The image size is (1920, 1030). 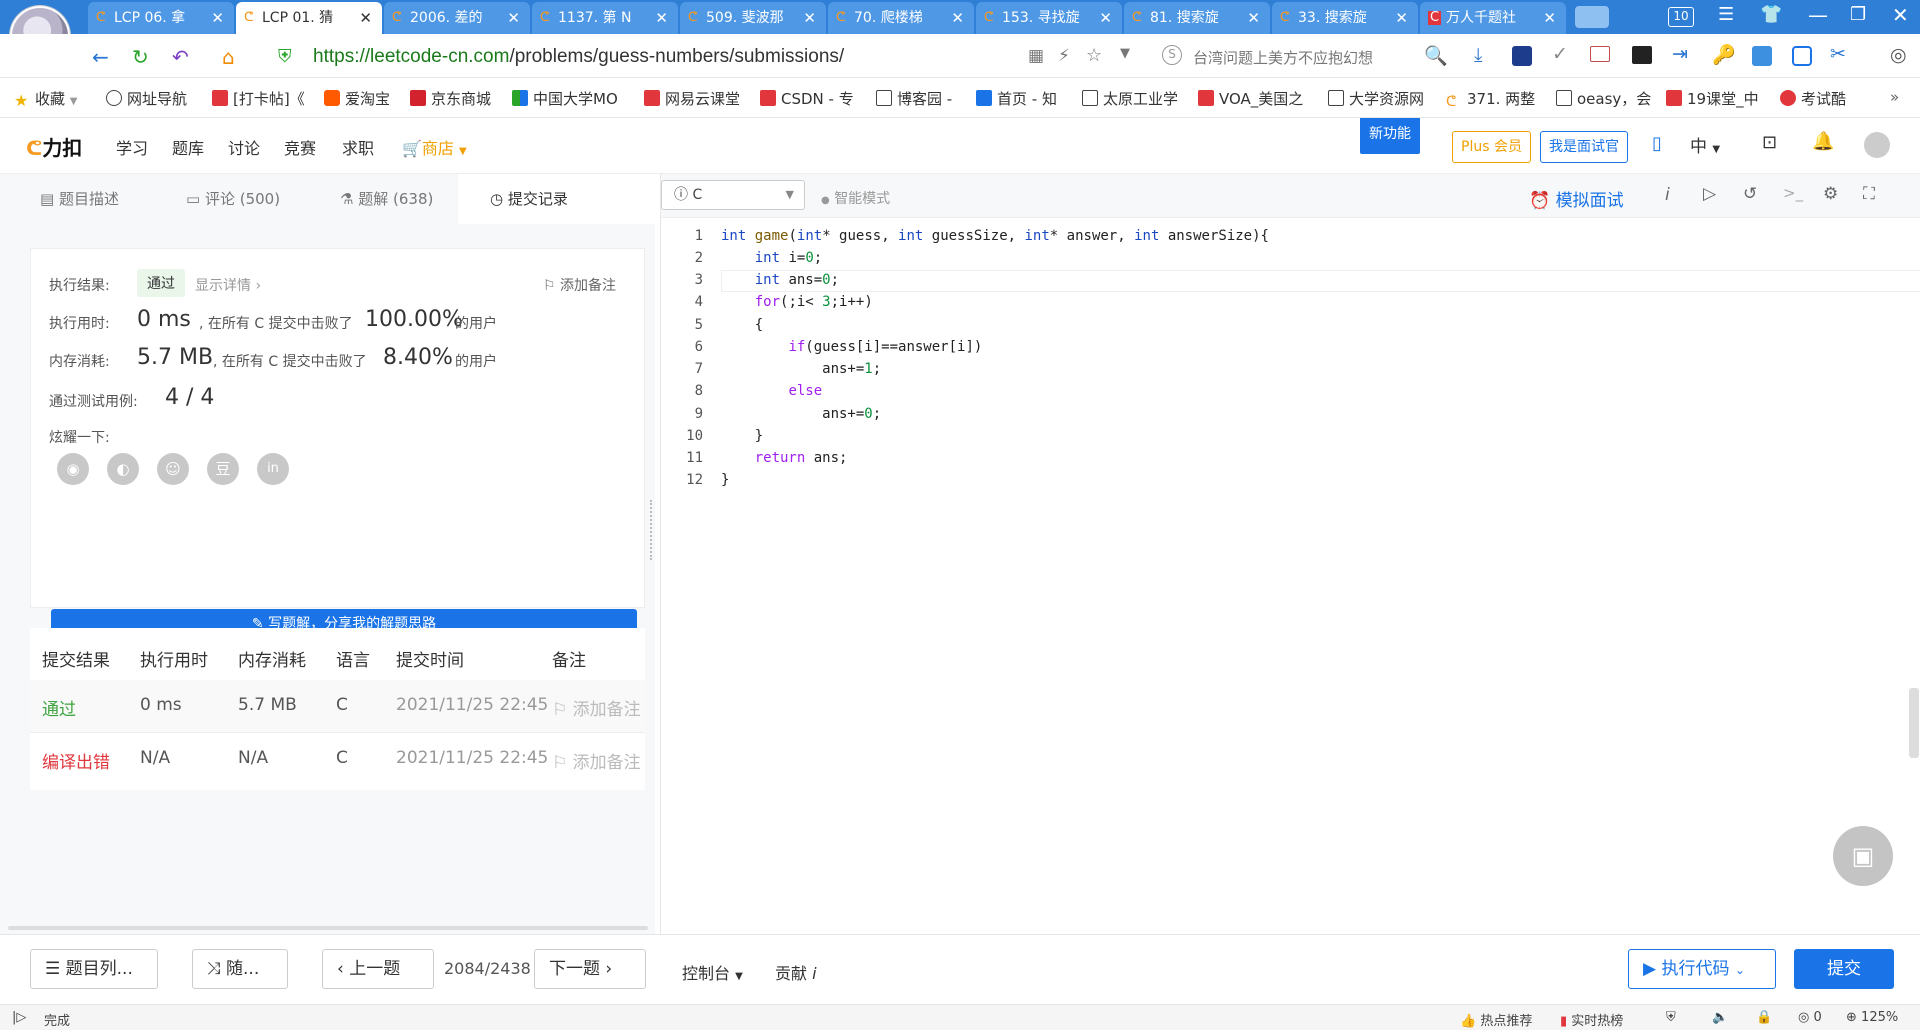 What do you see at coordinates (457, 18) in the screenshot?
I see `browser-tab: ᕦ 2006. 差的 ✕` at bounding box center [457, 18].